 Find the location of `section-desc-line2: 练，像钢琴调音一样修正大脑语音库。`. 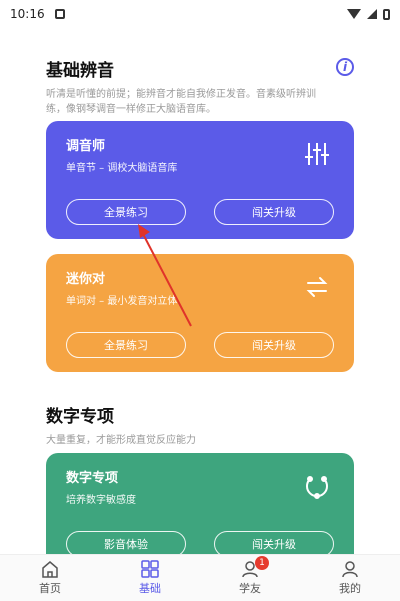

section-desc-line2: 练，像钢琴调音一样修正大脑语音库。 is located at coordinates (131, 109).